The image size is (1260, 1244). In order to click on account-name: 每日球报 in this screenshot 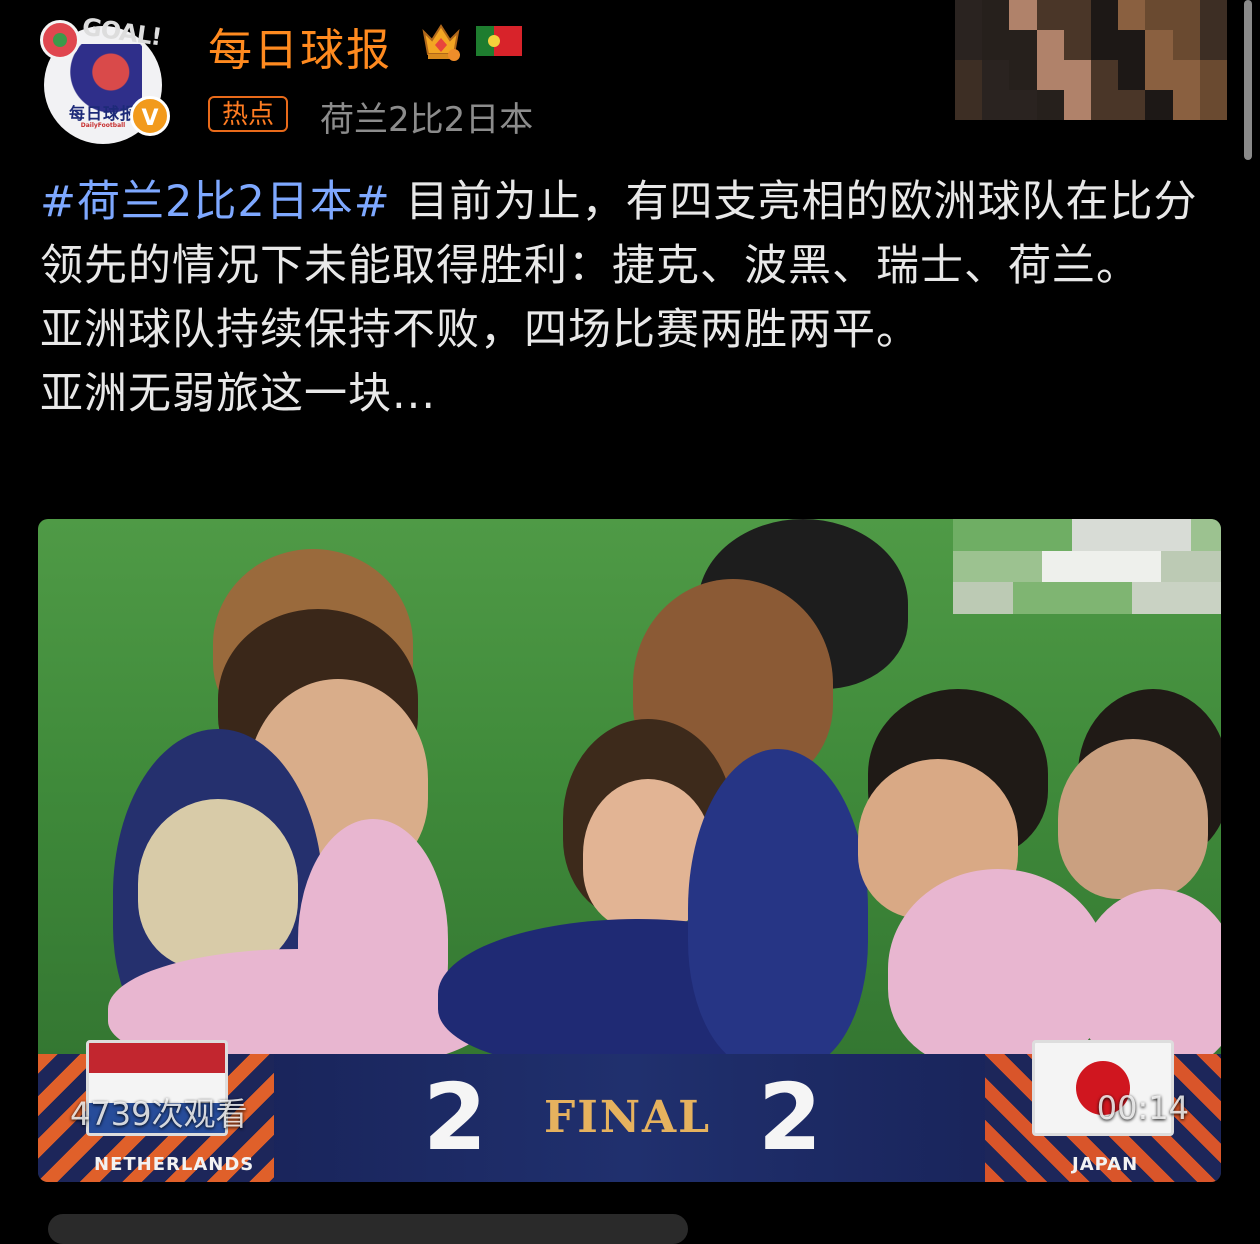, I will do `click(300, 46)`.